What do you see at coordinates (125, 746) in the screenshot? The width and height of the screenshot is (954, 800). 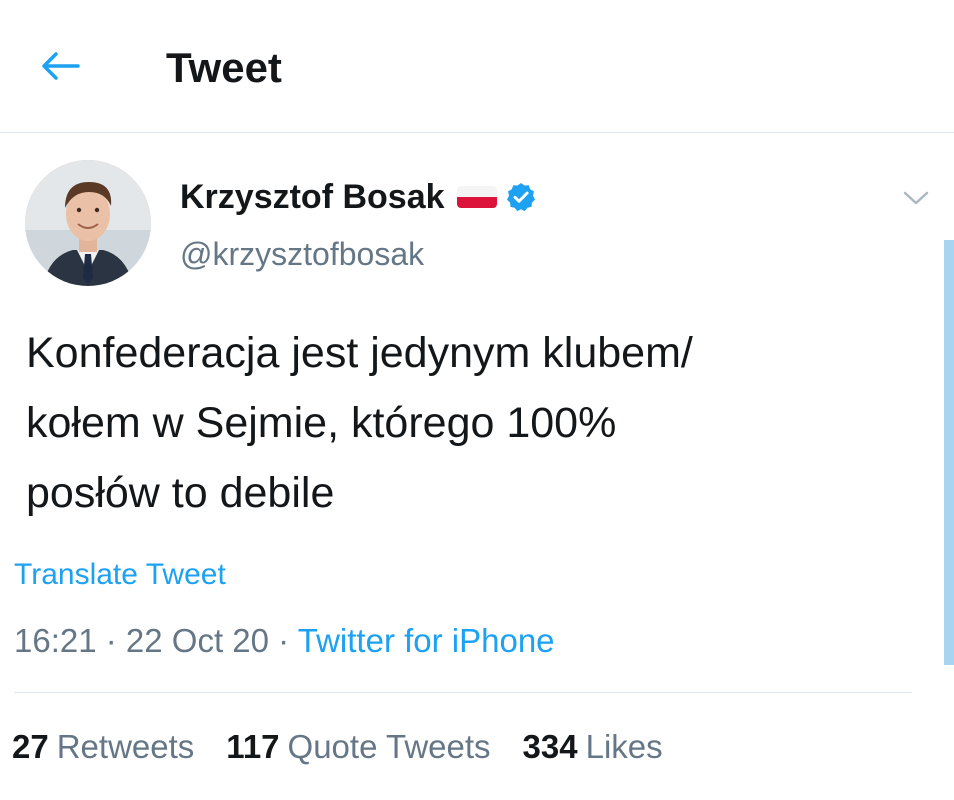 I see `retweets-label: Retweets` at bounding box center [125, 746].